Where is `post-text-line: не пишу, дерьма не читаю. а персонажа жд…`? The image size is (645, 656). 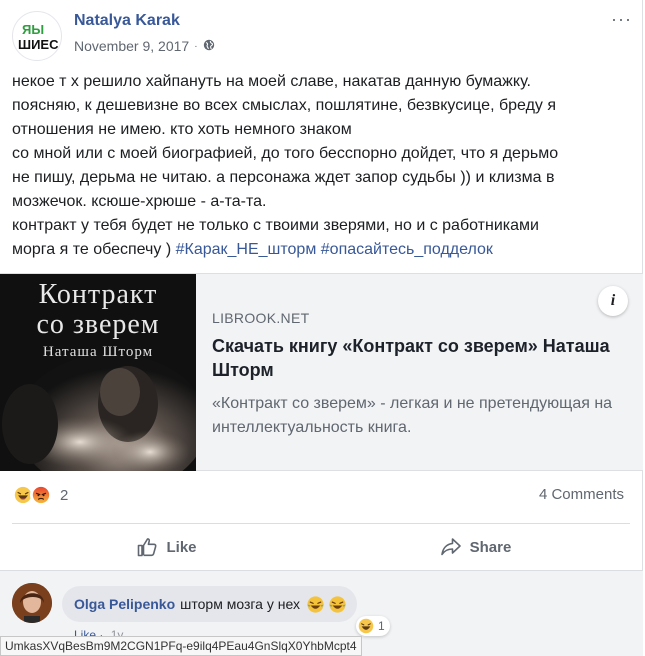
post-text-line: не пишу, дерьма не читаю. а персонажа жд… is located at coordinates (283, 177).